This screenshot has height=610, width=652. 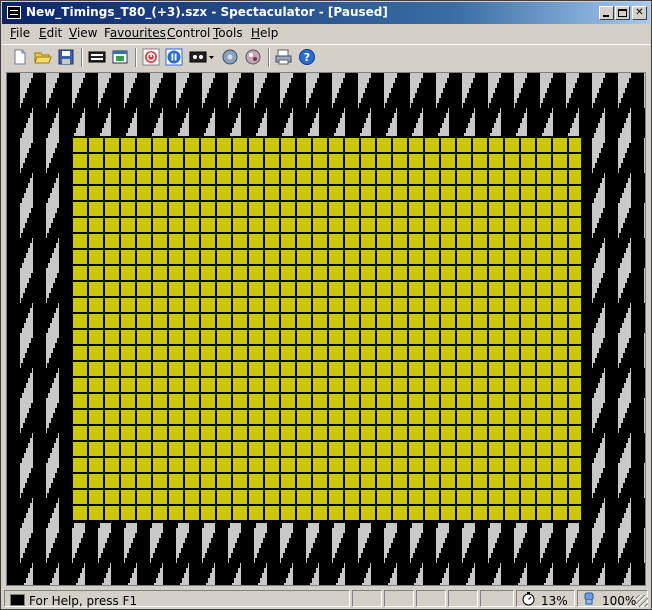 I want to click on new-file-icon, so click(x=20, y=57).